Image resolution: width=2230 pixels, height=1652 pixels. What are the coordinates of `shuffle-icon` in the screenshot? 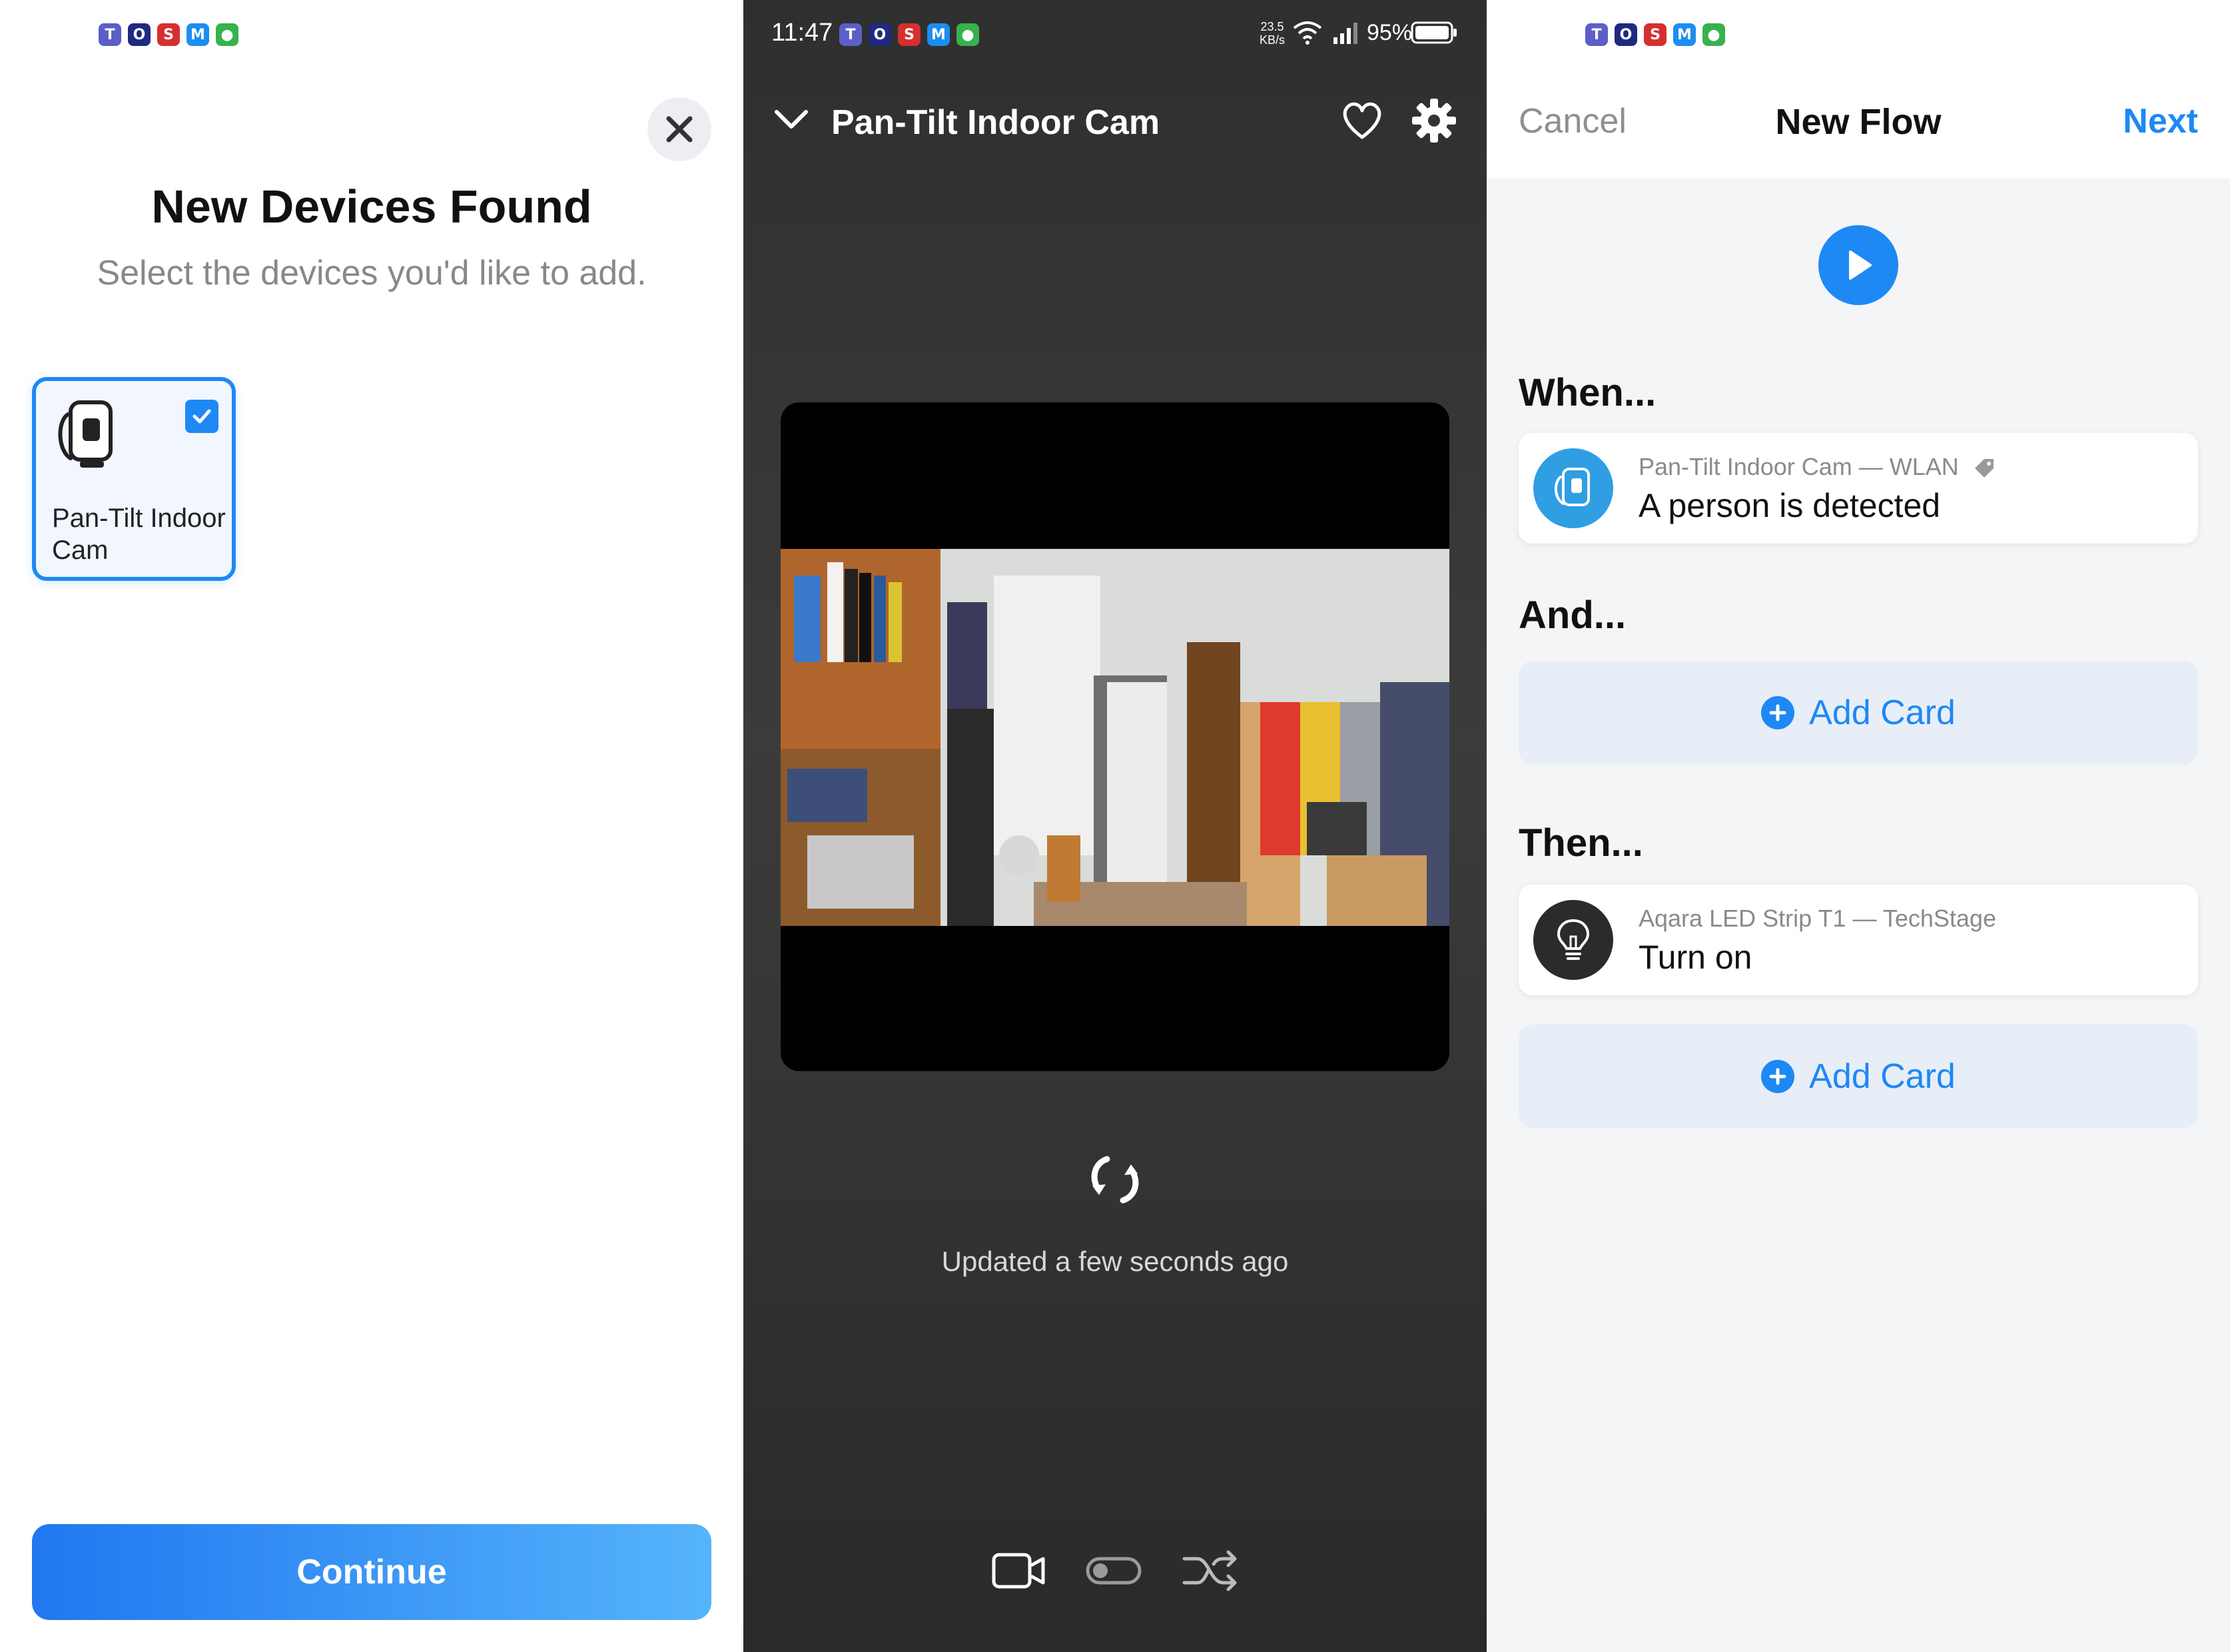 It's located at (1211, 1570).